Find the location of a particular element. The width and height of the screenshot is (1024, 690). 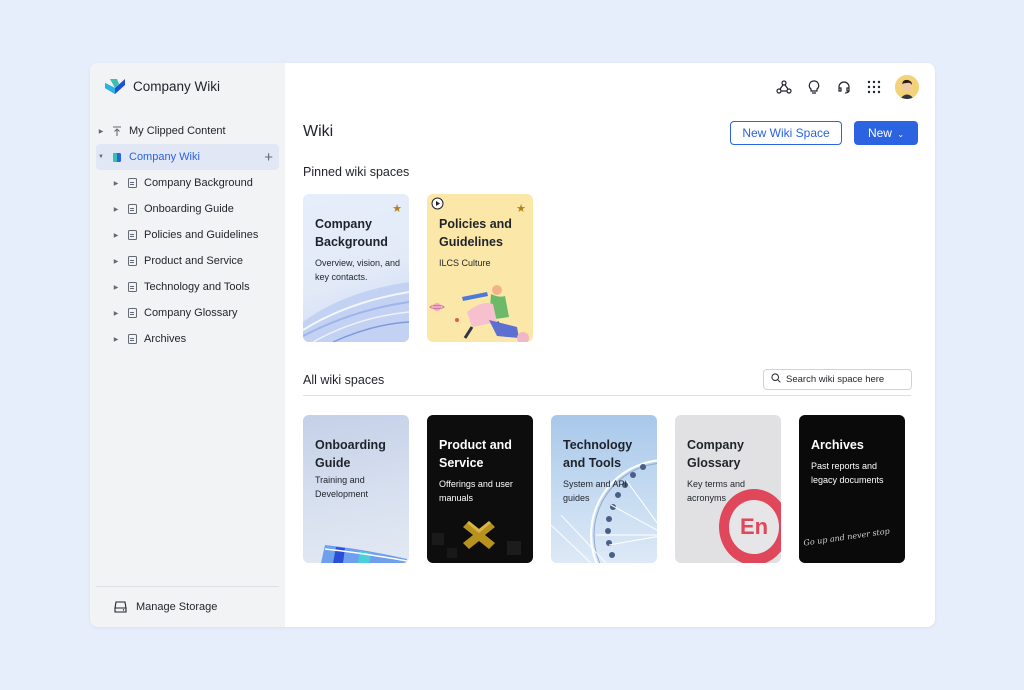

section-divider is located at coordinates (607, 395).